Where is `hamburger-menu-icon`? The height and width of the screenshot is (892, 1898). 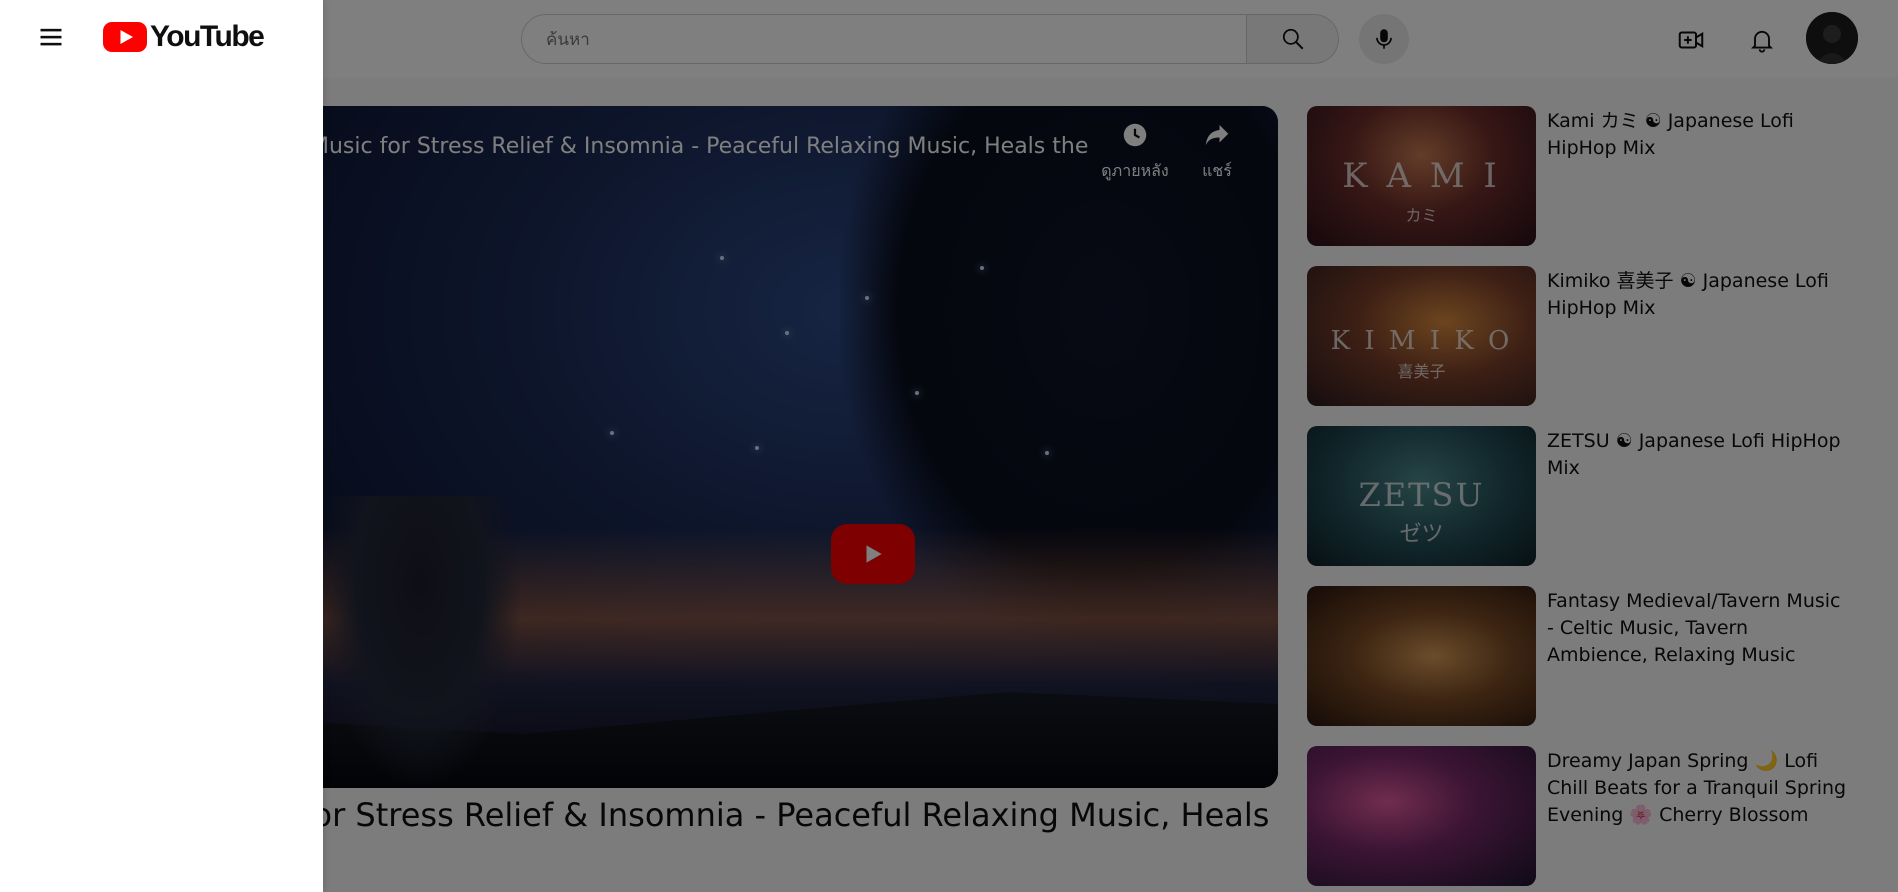
hamburger-menu-icon is located at coordinates (51, 37).